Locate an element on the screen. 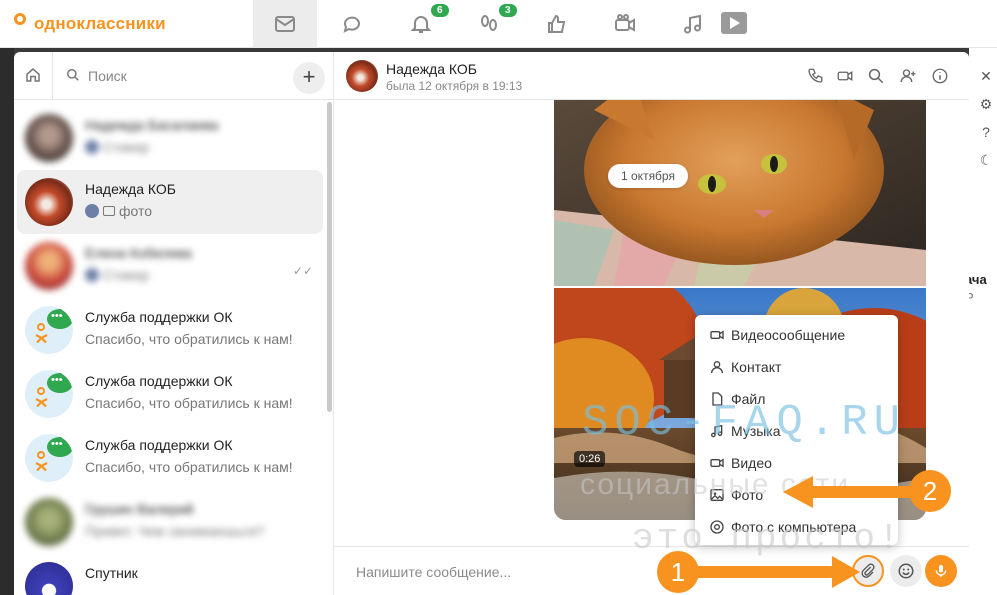 The image size is (997, 595). chat-name: Грушин Валерий is located at coordinates (139, 509).